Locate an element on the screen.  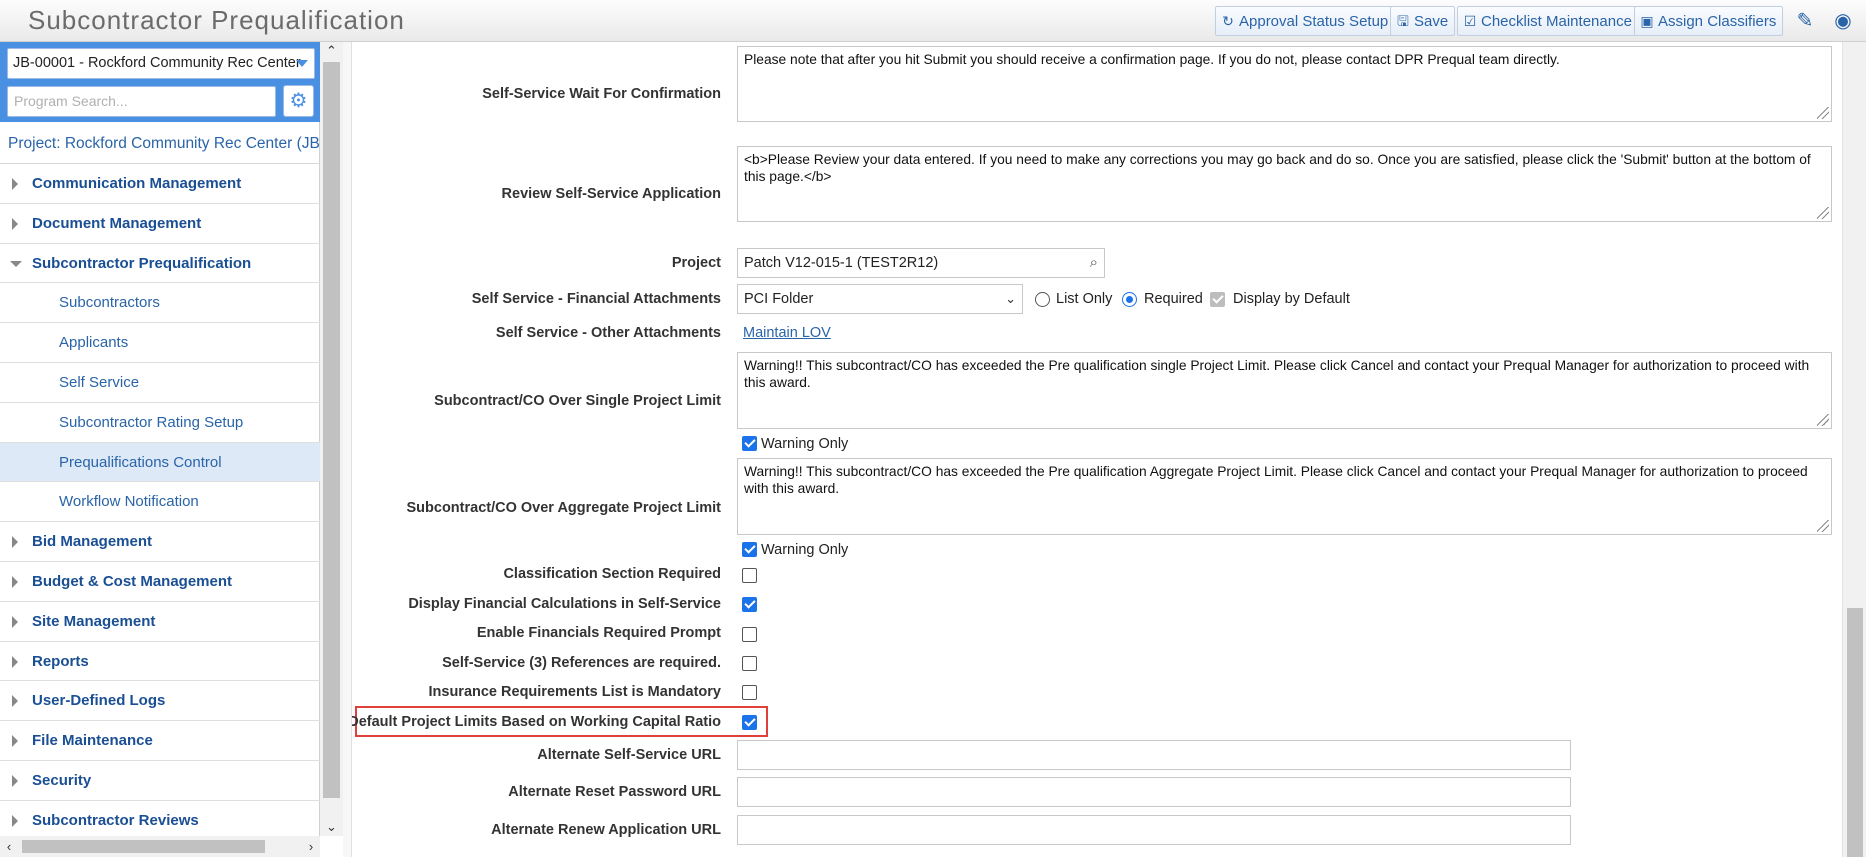
required-radio is located at coordinates (1129, 299).